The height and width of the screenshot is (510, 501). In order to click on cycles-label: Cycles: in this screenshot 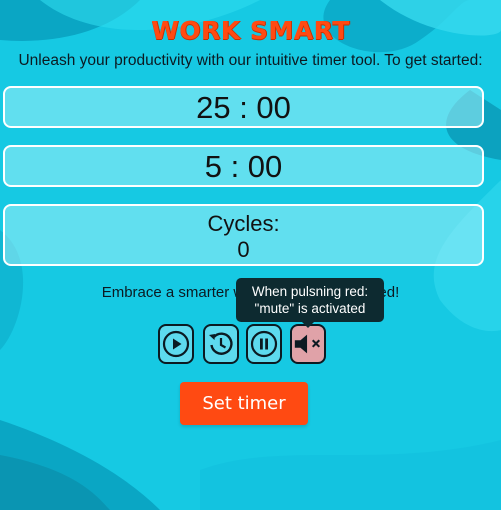, I will do `click(243, 223)`.